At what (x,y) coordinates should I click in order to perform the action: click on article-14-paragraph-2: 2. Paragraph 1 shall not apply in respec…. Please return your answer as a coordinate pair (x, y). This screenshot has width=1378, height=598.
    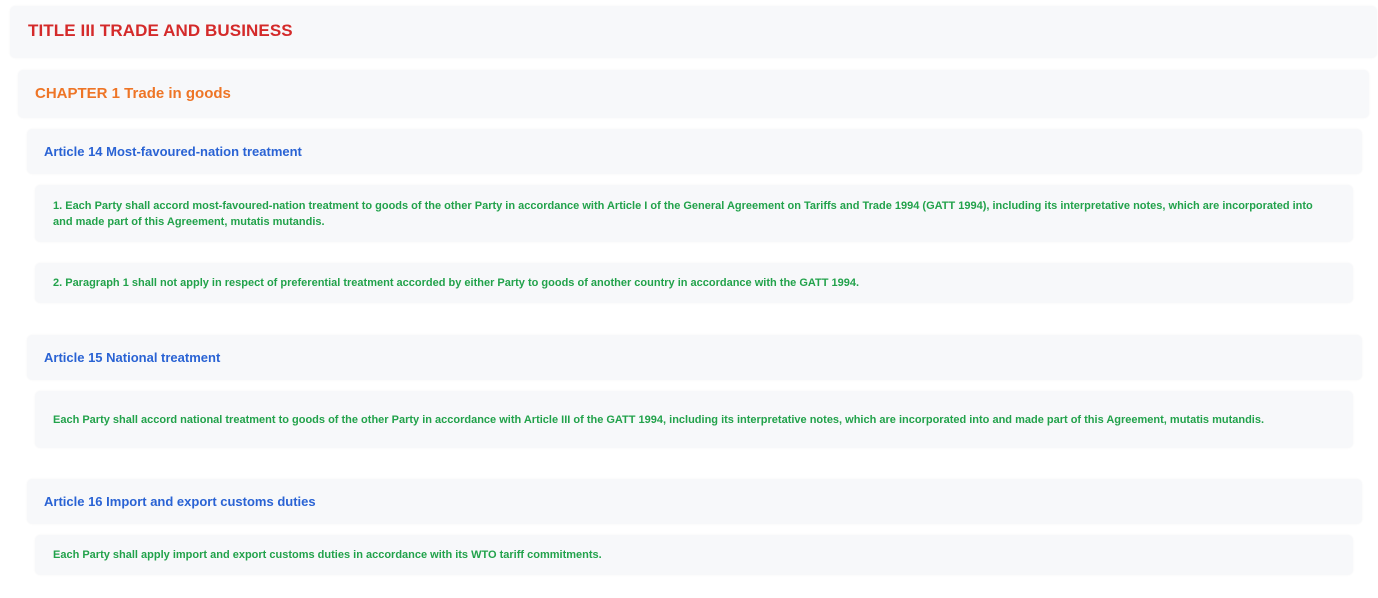
    Looking at the image, I should click on (694, 283).